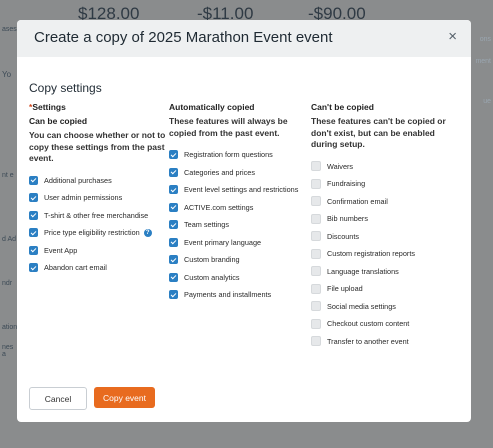 This screenshot has width=493, height=448. I want to click on auto-copied-heading: Automatically copied, so click(212, 107).